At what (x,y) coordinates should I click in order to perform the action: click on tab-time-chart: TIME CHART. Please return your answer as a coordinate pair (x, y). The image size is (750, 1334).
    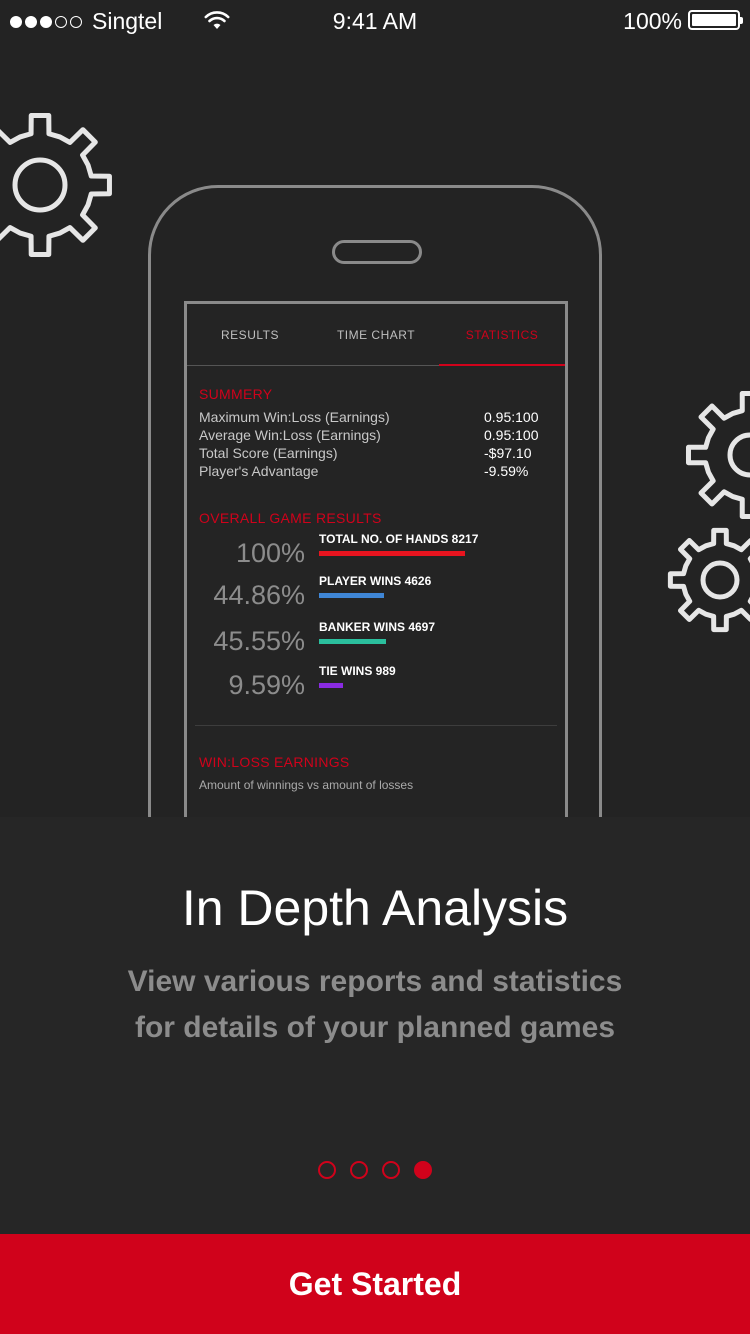
    Looking at the image, I should click on (376, 335).